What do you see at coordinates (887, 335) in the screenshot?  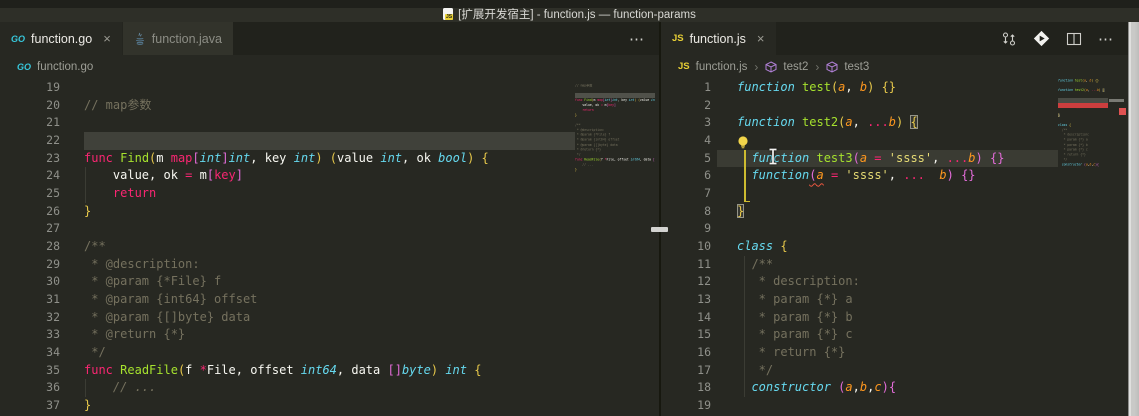 I see `code-line: * param {*} c` at bounding box center [887, 335].